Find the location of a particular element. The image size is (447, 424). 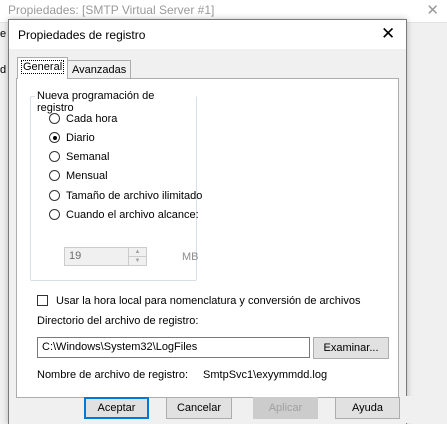

background-left-text-2: d is located at coordinates (3, 70).